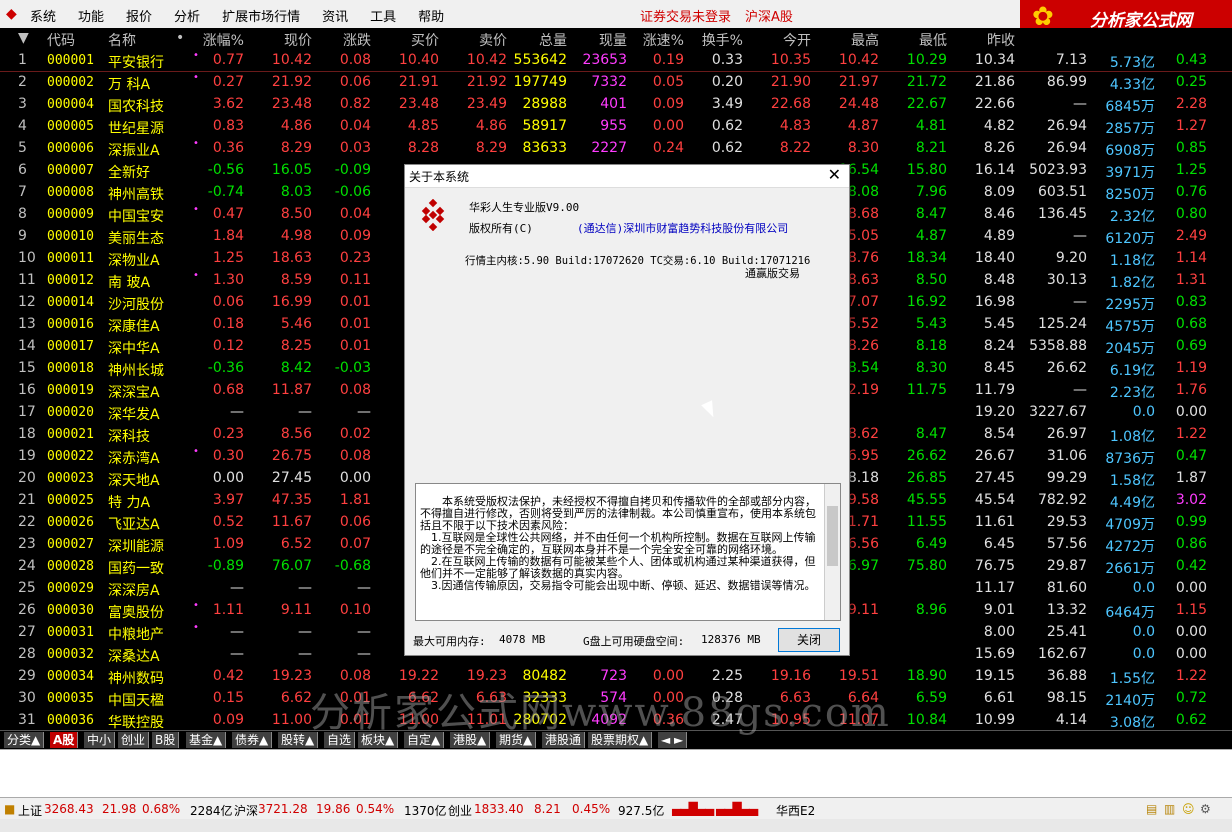 This screenshot has height=832, width=1232. Describe the element at coordinates (91, 15) in the screenshot. I see `menu-item: 功能` at that location.